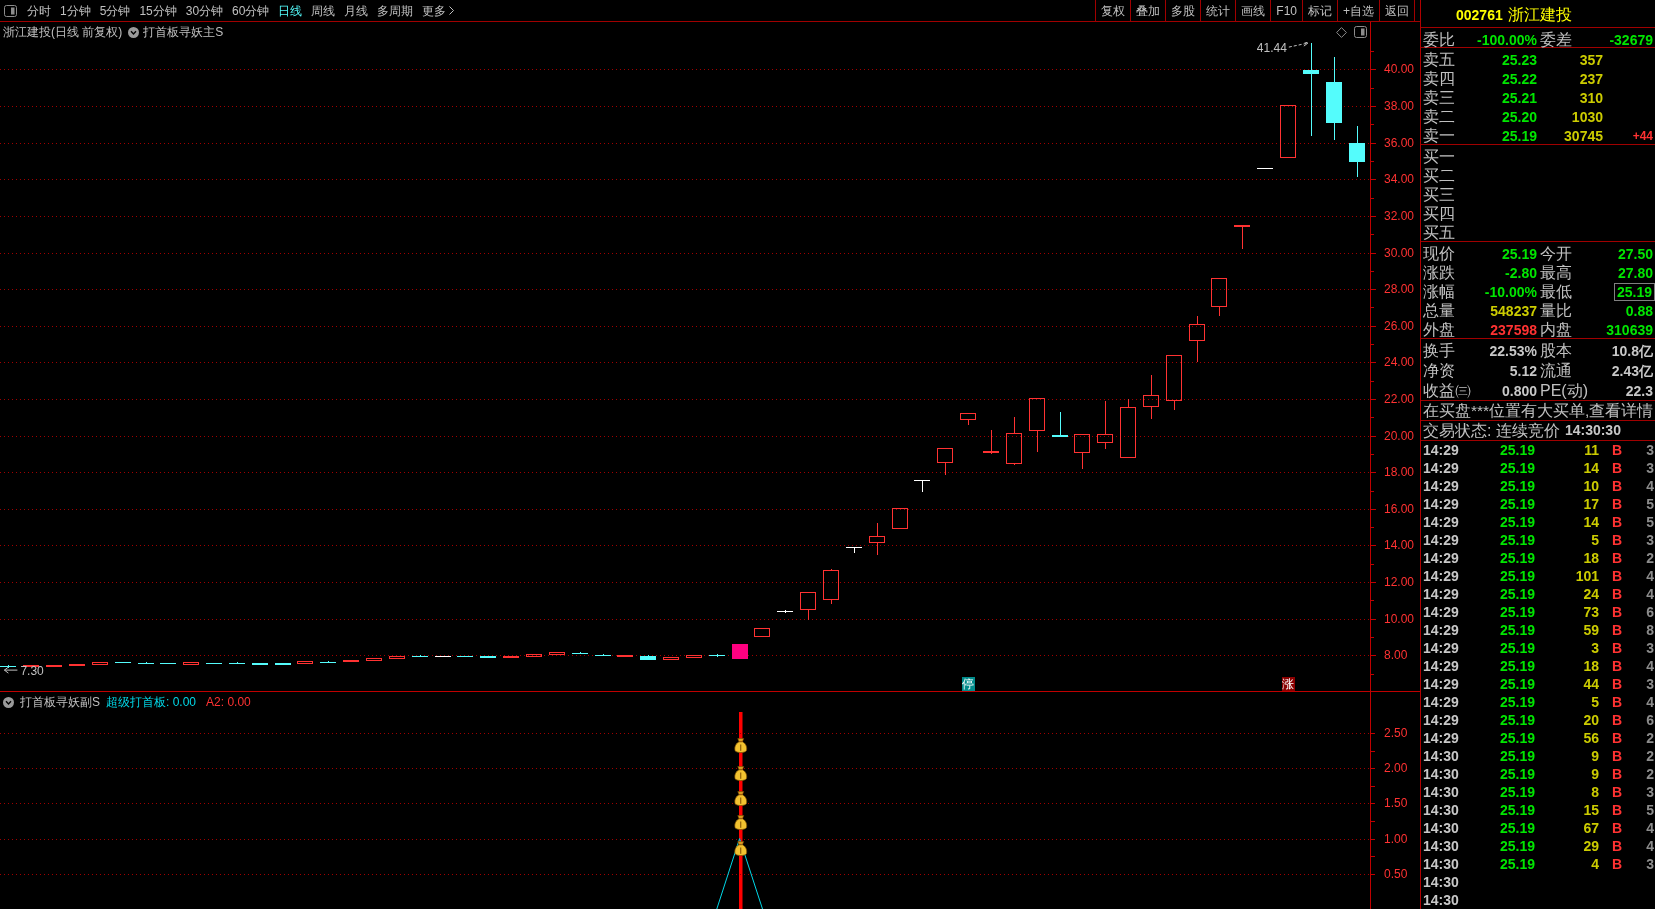 The height and width of the screenshot is (909, 1655). I want to click on quote-label: 现价, so click(1439, 253).